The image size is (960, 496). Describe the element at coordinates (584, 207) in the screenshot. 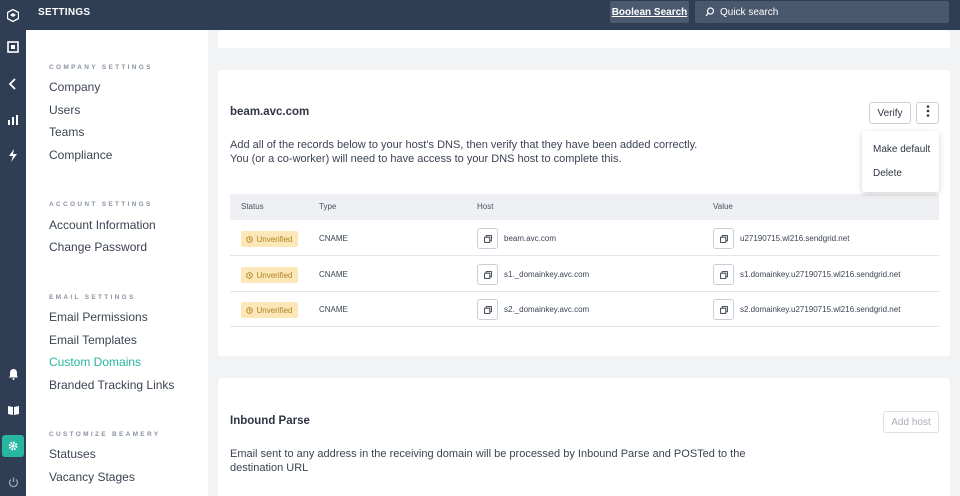

I see `records-table-header: Status Type Host Value` at that location.